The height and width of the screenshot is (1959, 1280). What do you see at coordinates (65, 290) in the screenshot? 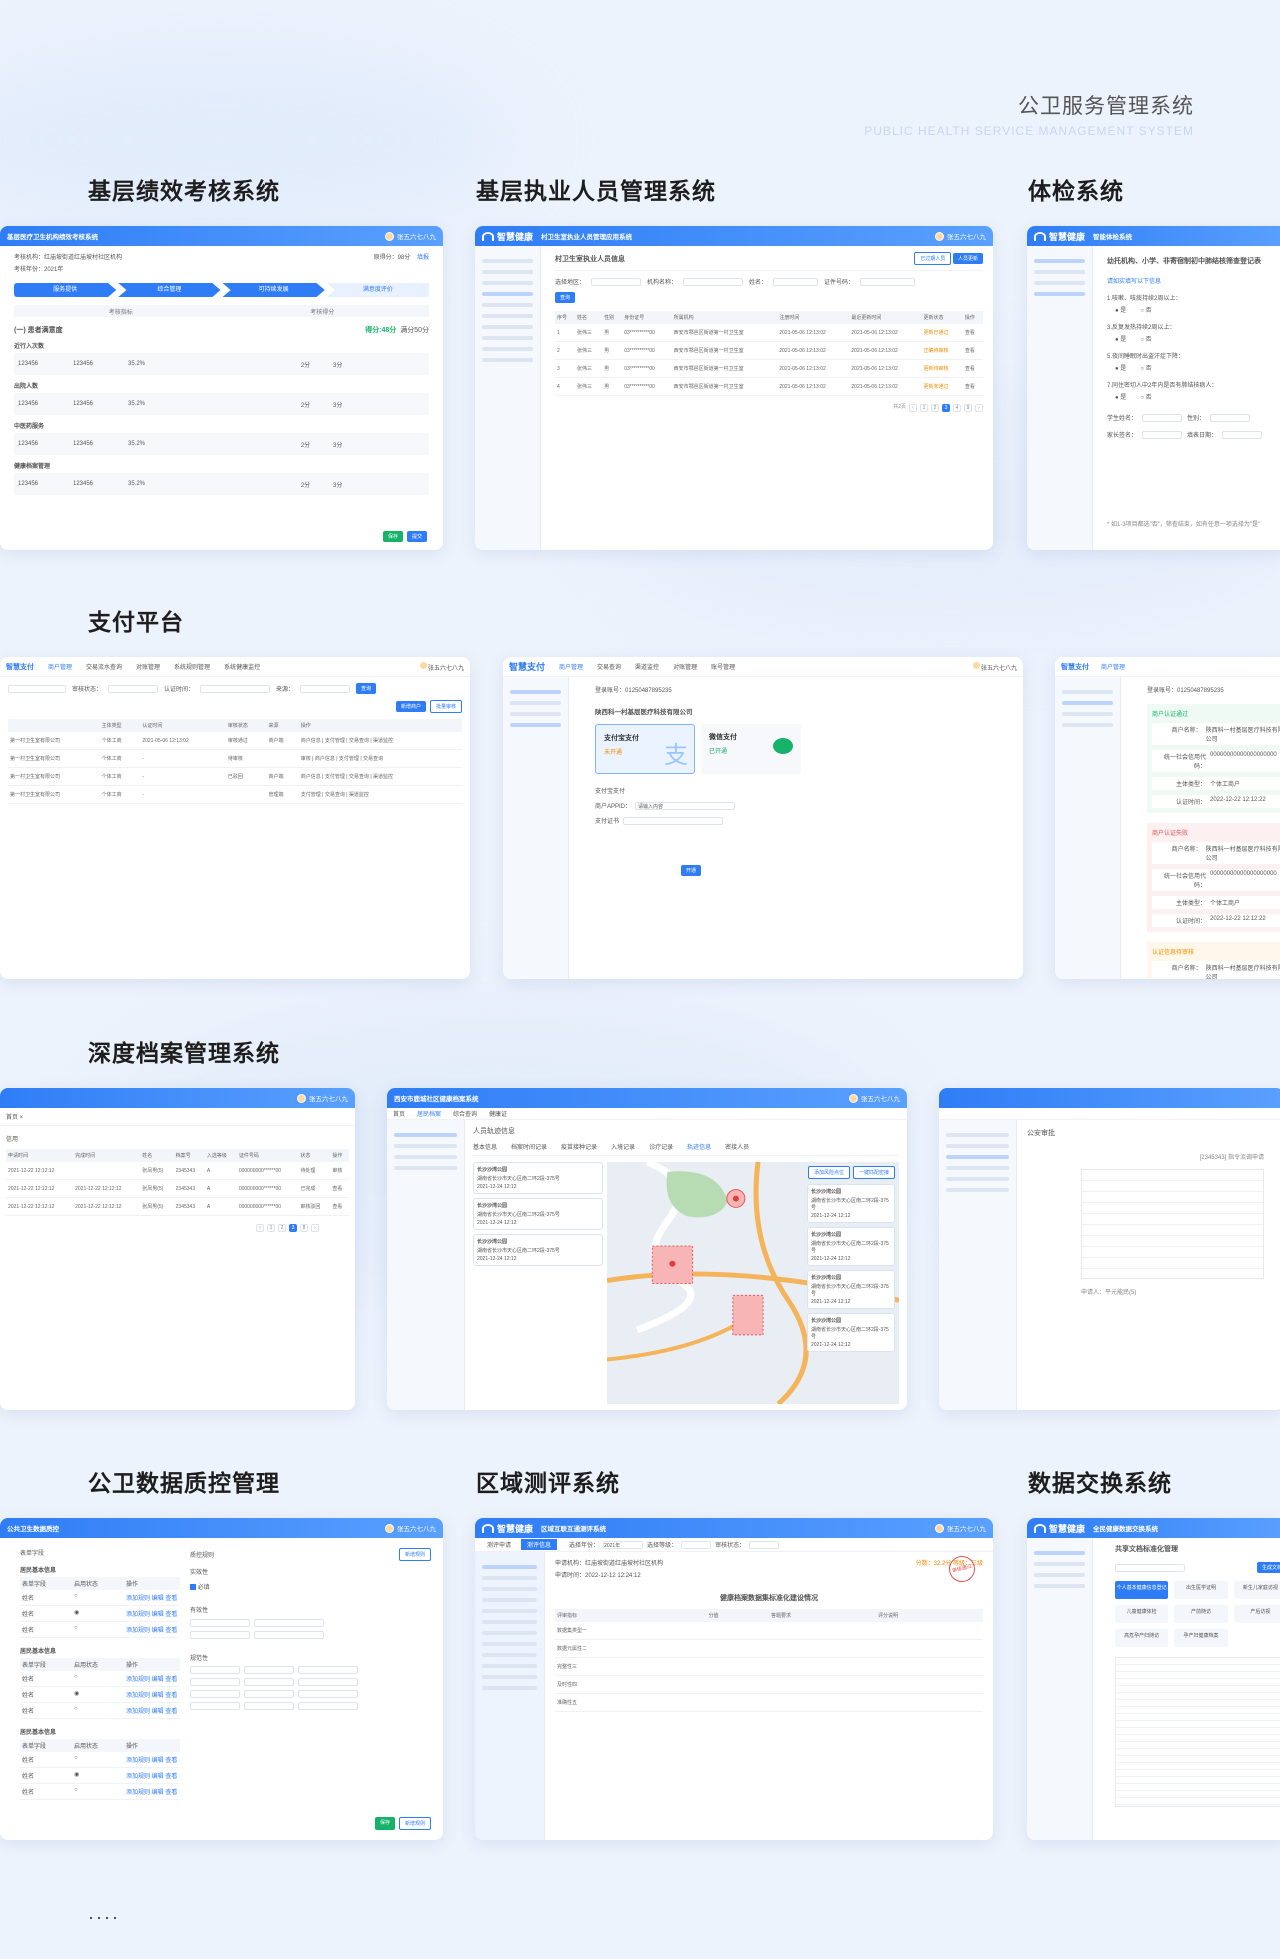
I see `step-1: 服务提供` at bounding box center [65, 290].